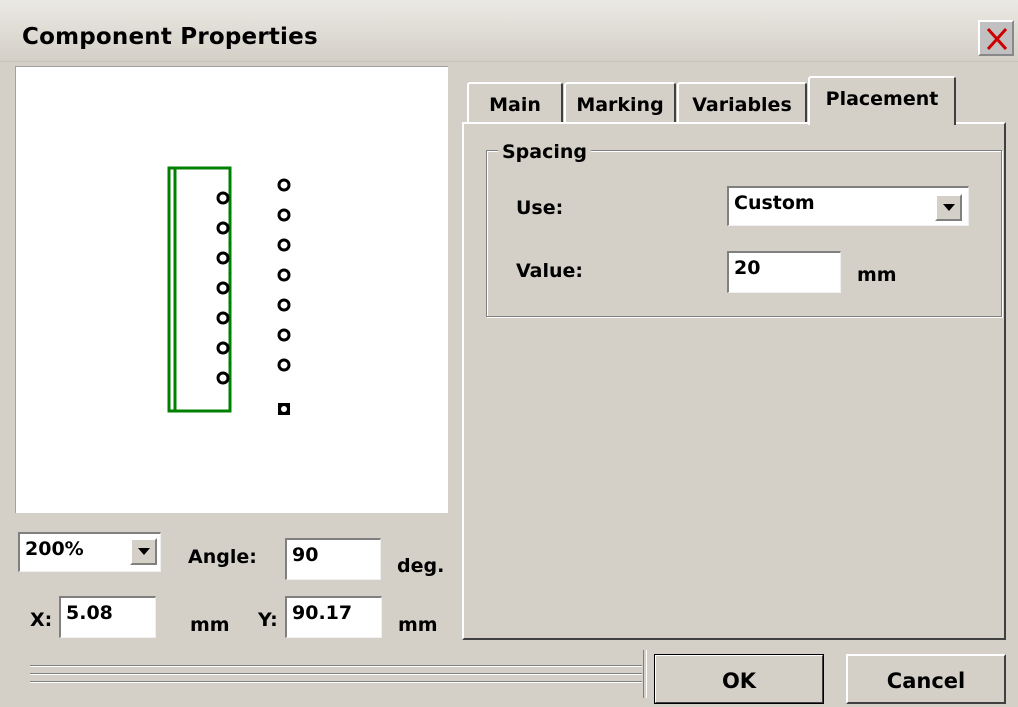 Image resolution: width=1018 pixels, height=707 pixels. Describe the element at coordinates (747, 268) in the screenshot. I see `spacing-value: 20` at that location.